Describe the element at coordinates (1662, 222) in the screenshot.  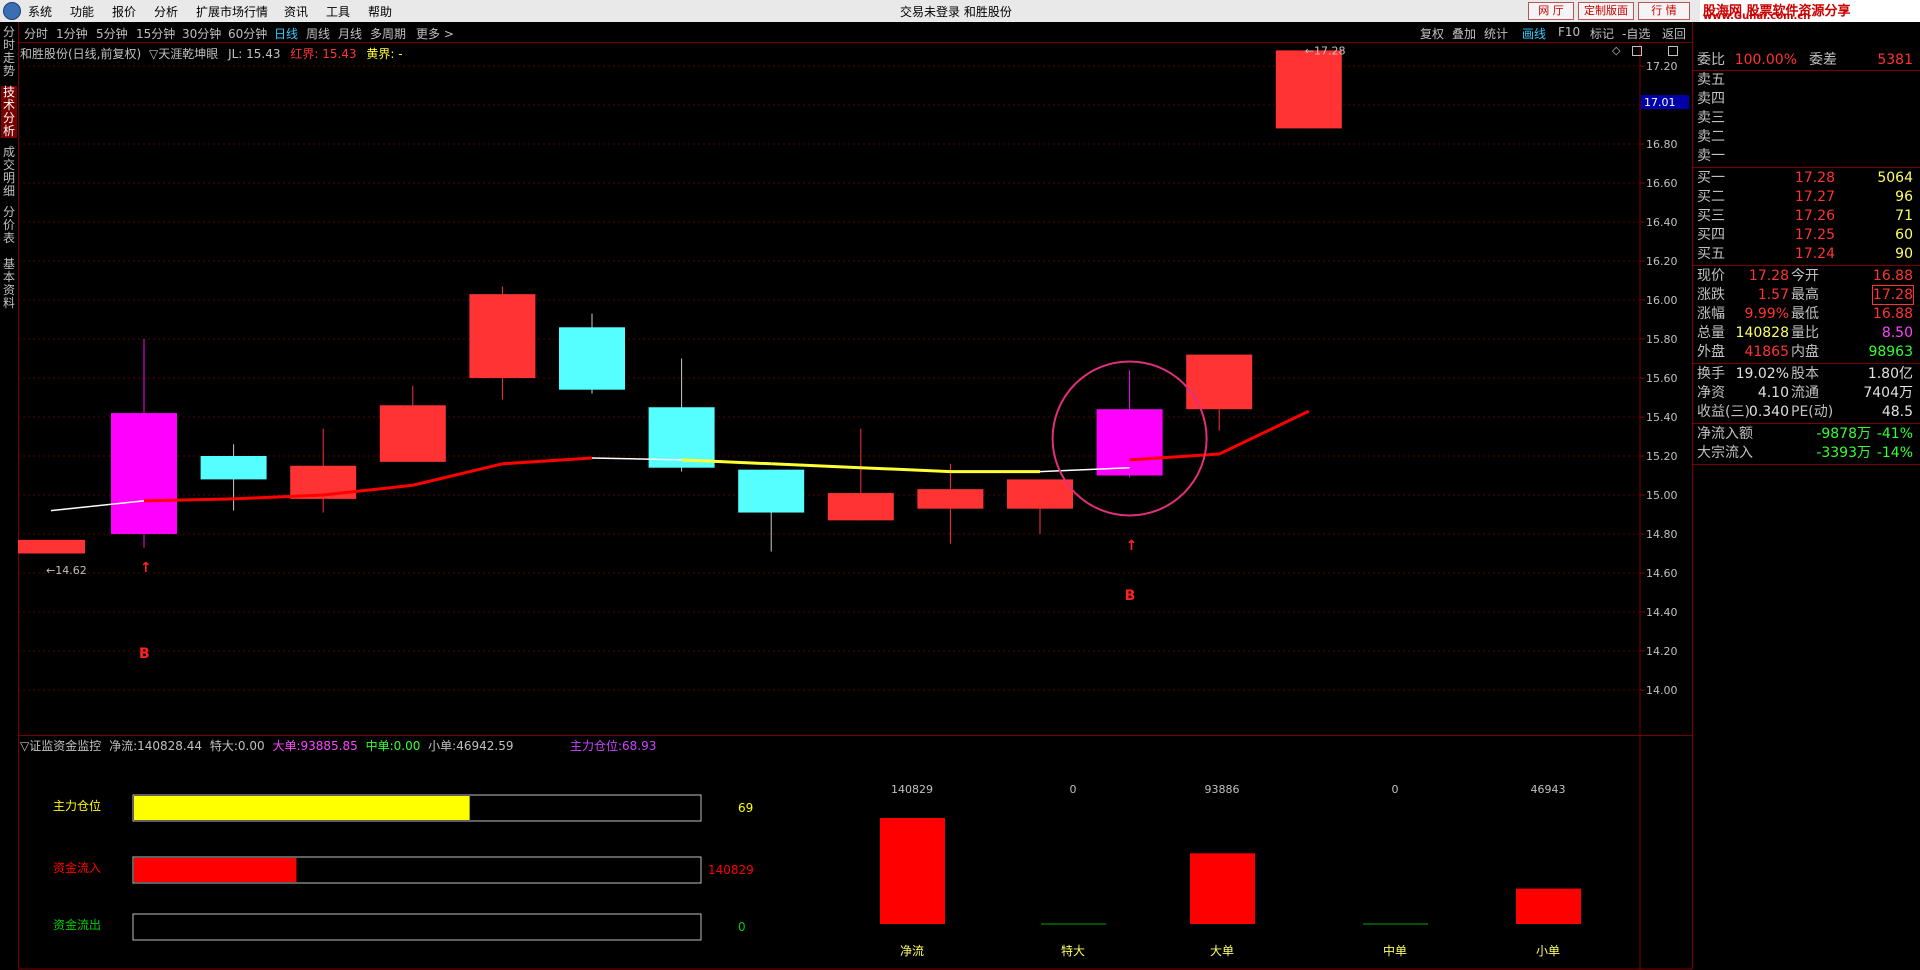
I see `price-tick-label: 16.40` at that location.